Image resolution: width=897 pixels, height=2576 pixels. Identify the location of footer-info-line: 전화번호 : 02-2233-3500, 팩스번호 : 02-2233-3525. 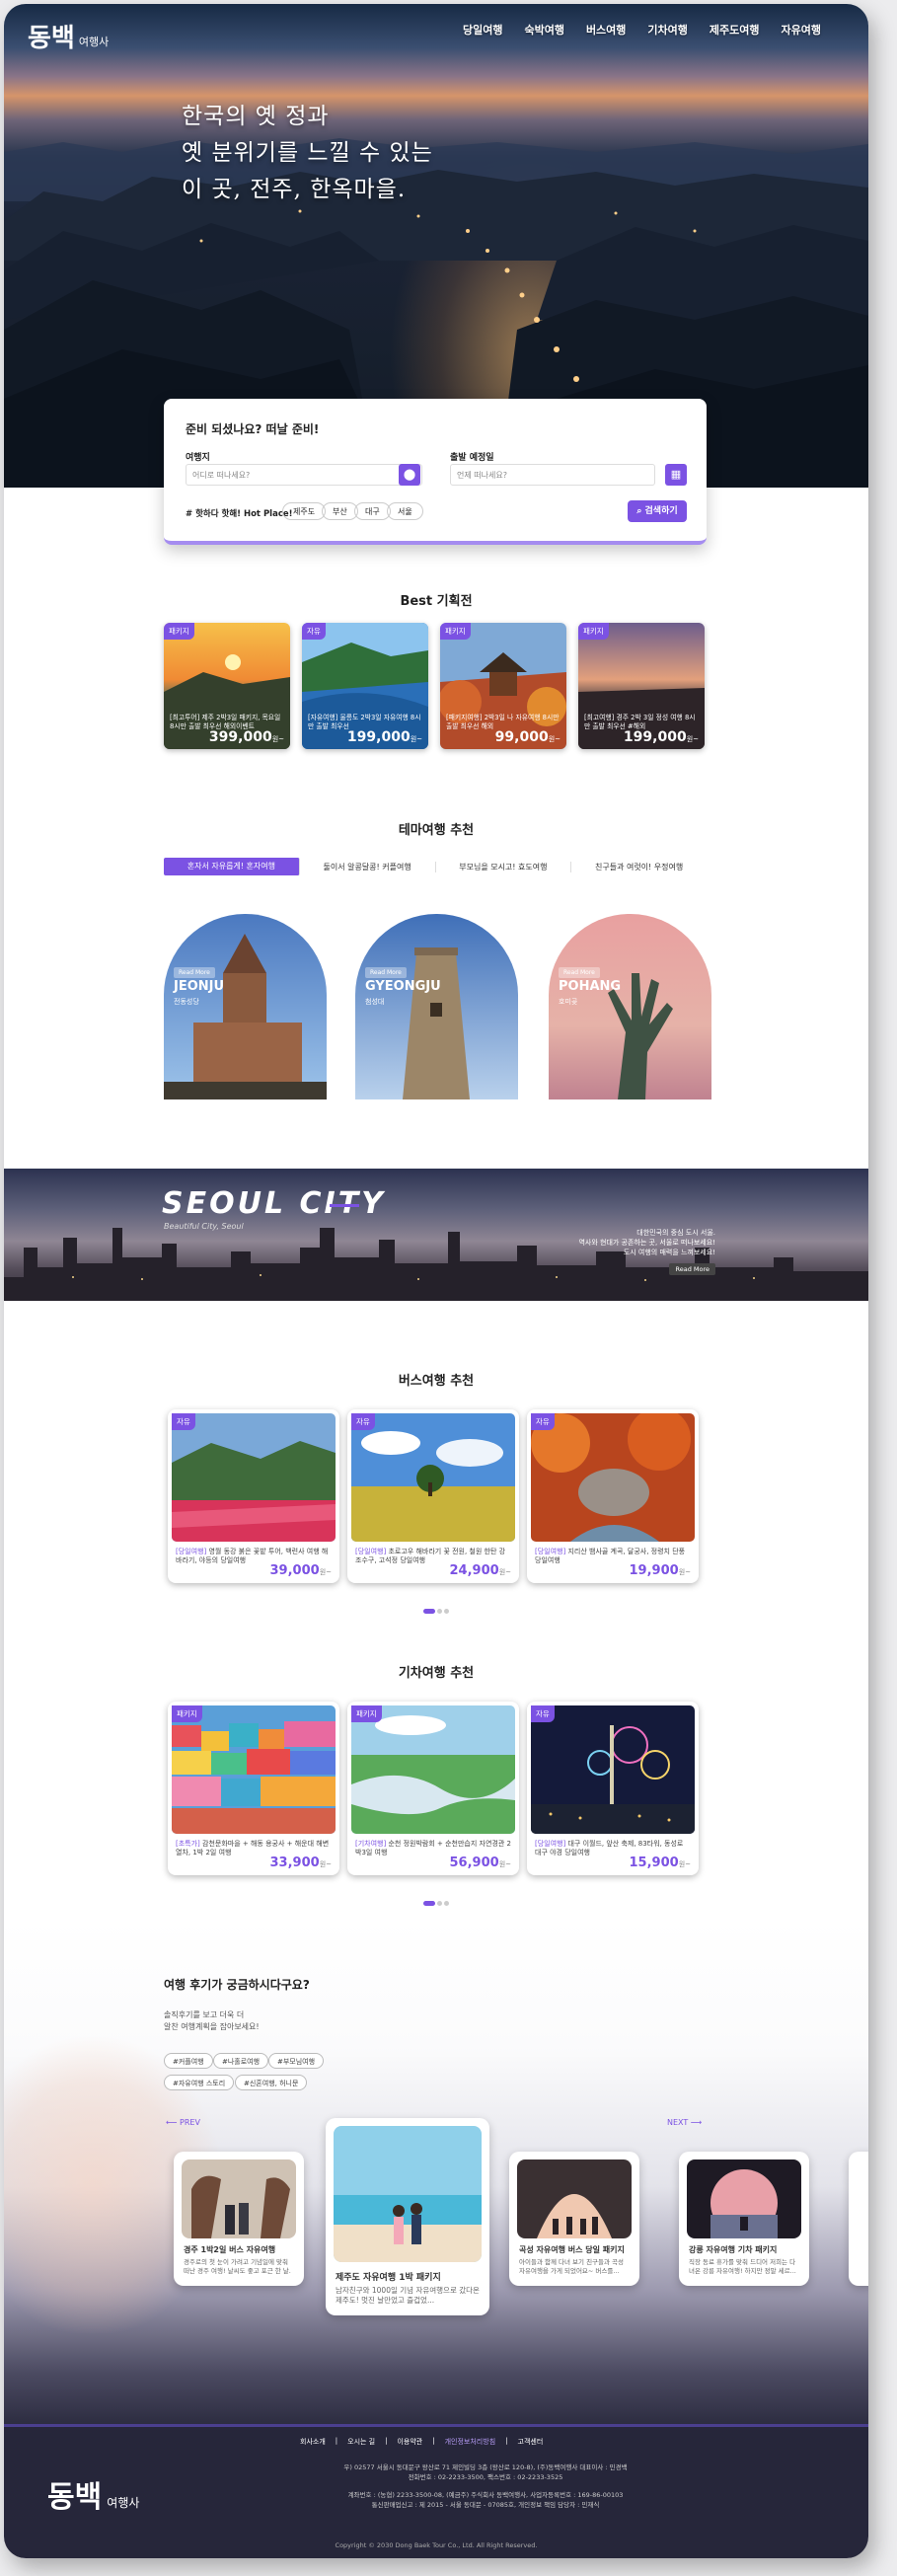
(485, 2477).